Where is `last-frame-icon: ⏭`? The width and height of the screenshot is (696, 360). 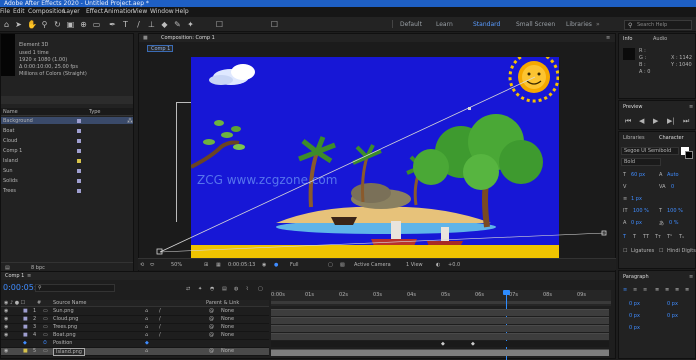 last-frame-icon: ⏭ is located at coordinates (686, 121).